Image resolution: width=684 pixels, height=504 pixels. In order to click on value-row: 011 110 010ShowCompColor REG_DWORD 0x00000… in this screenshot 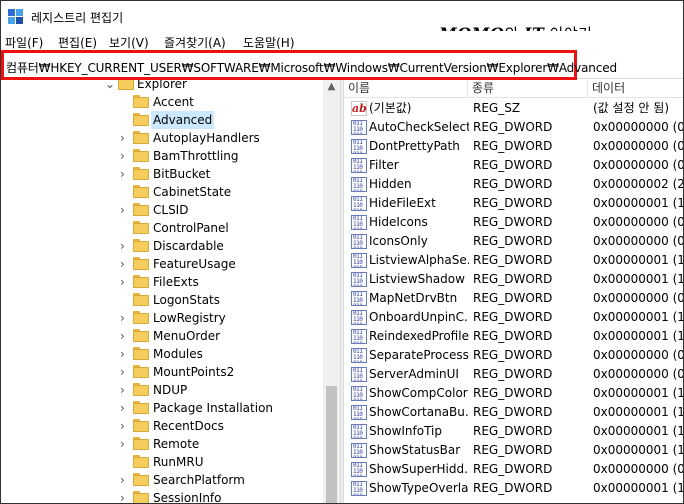, I will do `click(513, 393)`.